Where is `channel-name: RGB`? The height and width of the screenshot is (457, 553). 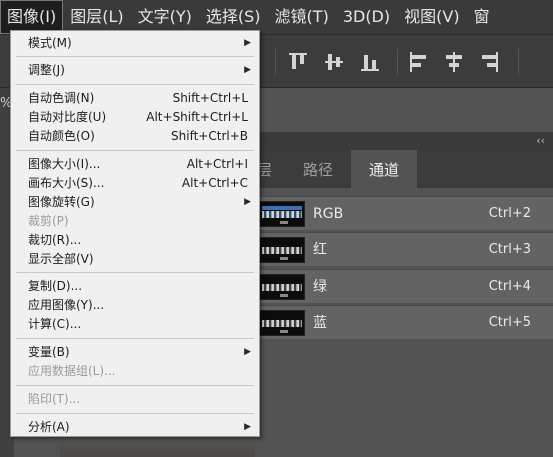
channel-name: RGB is located at coordinates (328, 214).